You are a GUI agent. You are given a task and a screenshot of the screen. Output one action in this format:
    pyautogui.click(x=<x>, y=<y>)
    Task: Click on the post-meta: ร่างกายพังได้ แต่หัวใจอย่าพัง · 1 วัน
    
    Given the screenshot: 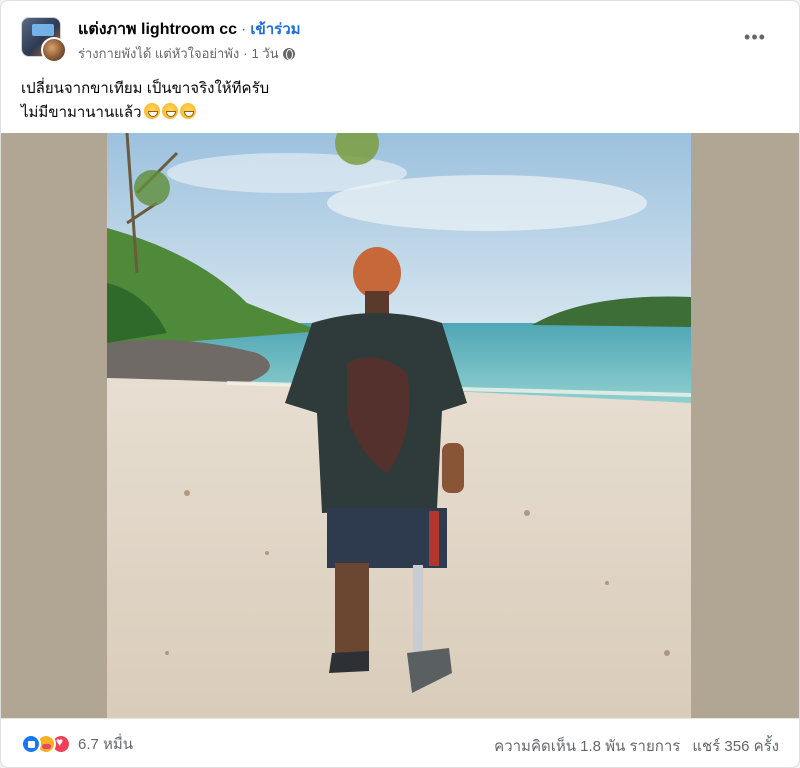 What is the action you would take?
    pyautogui.click(x=186, y=53)
    